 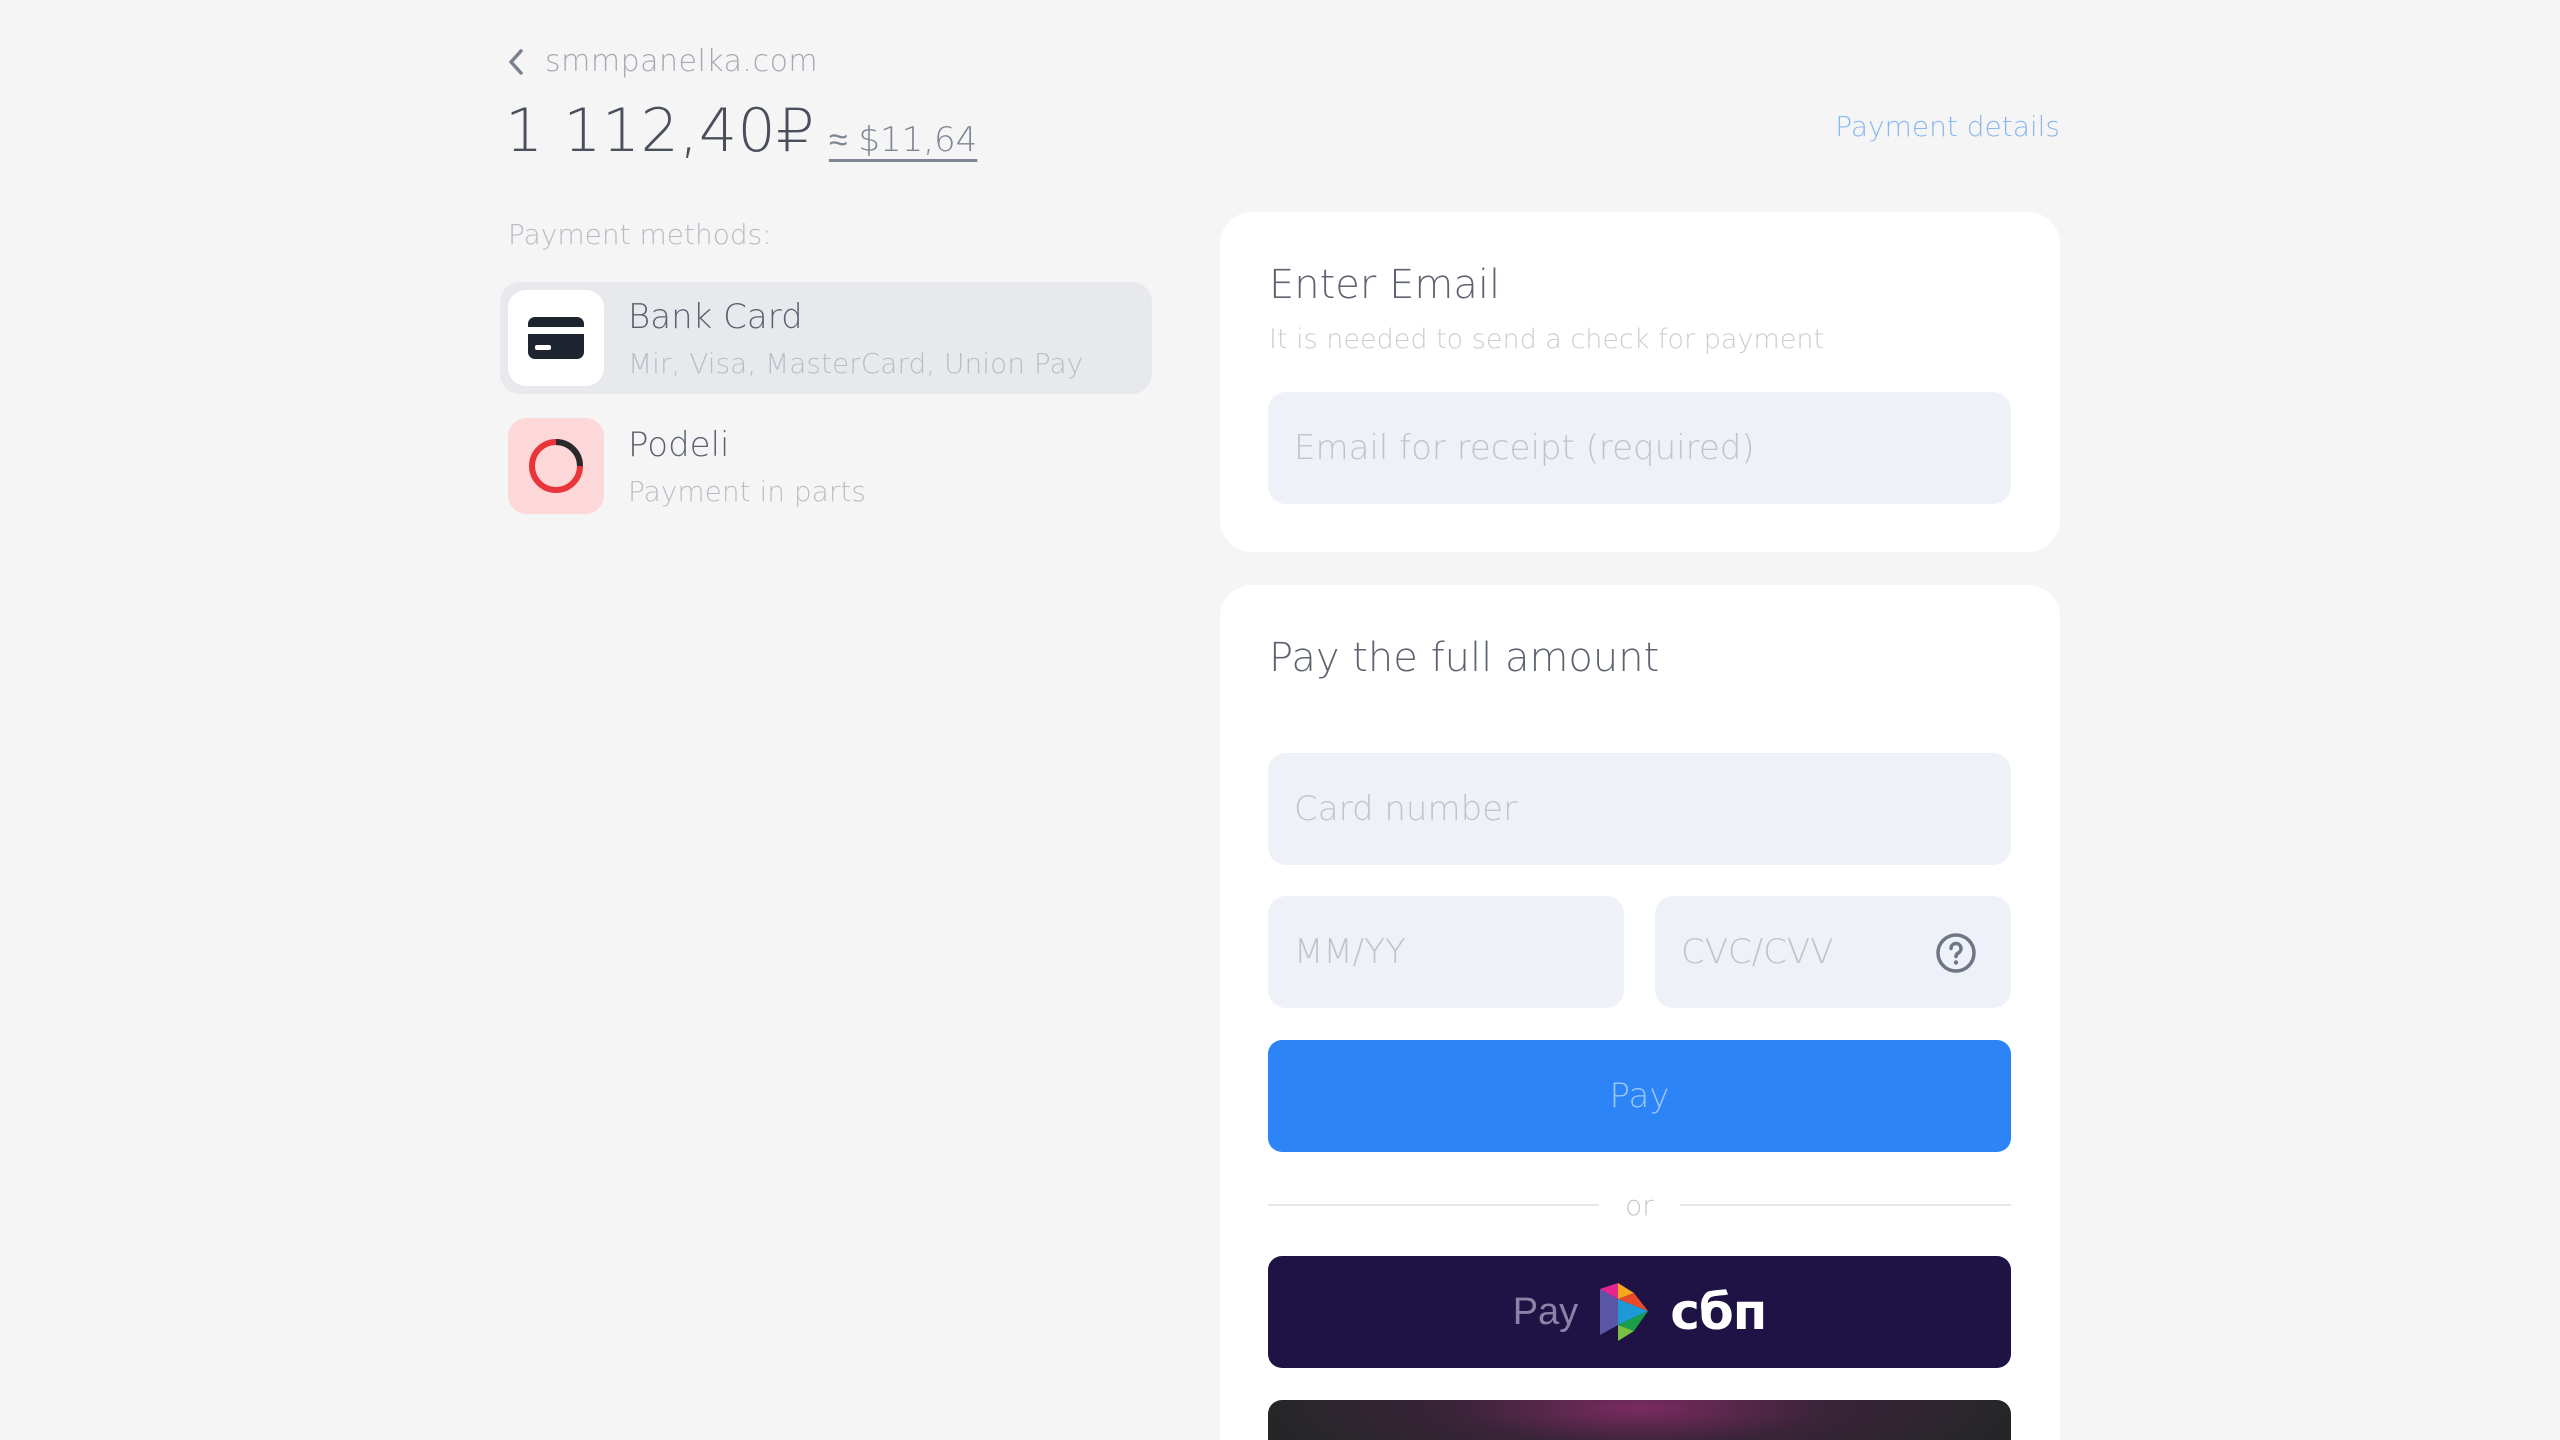 I want to click on email-field, so click(x=1651, y=448).